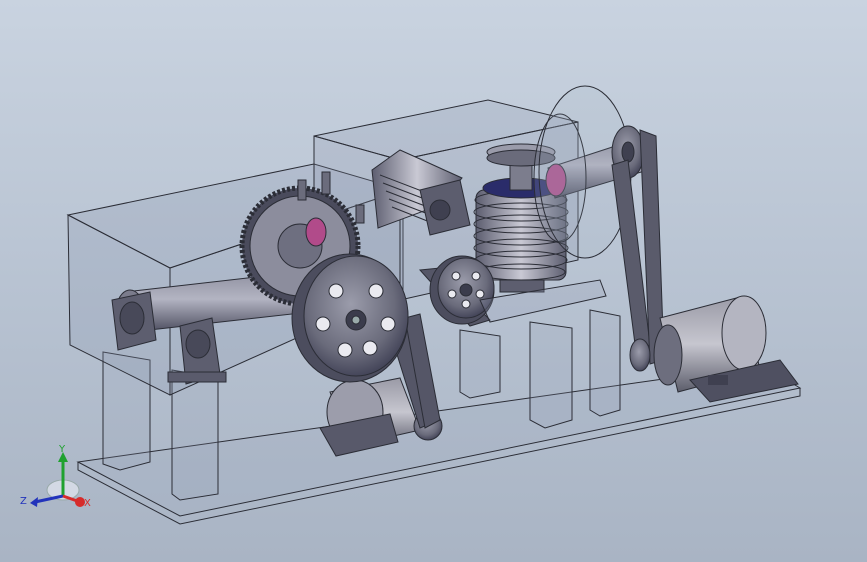 This screenshot has height=562, width=867. What do you see at coordinates (34, 502) in the screenshot?
I see `z-axis-arrowhead` at bounding box center [34, 502].